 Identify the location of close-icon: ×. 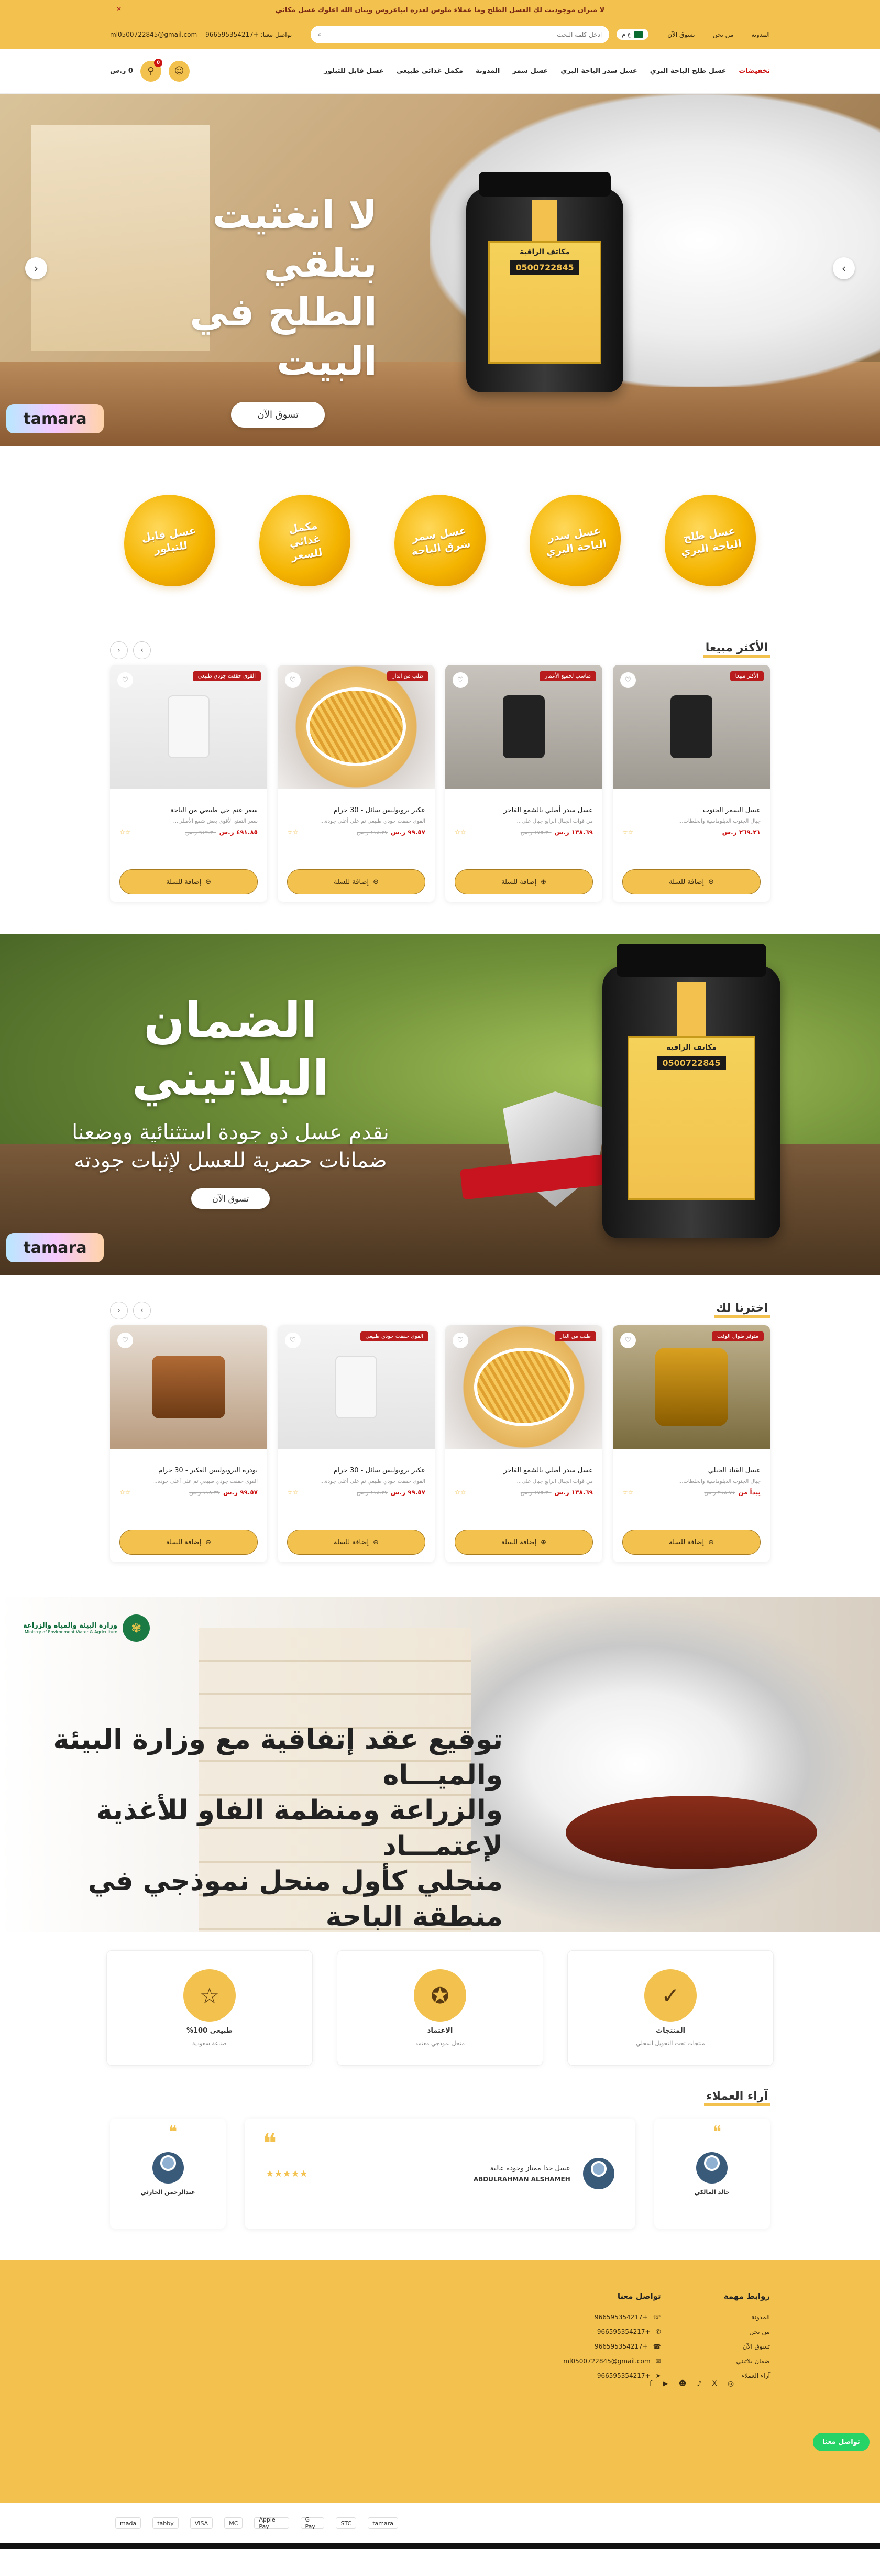
(119, 9).